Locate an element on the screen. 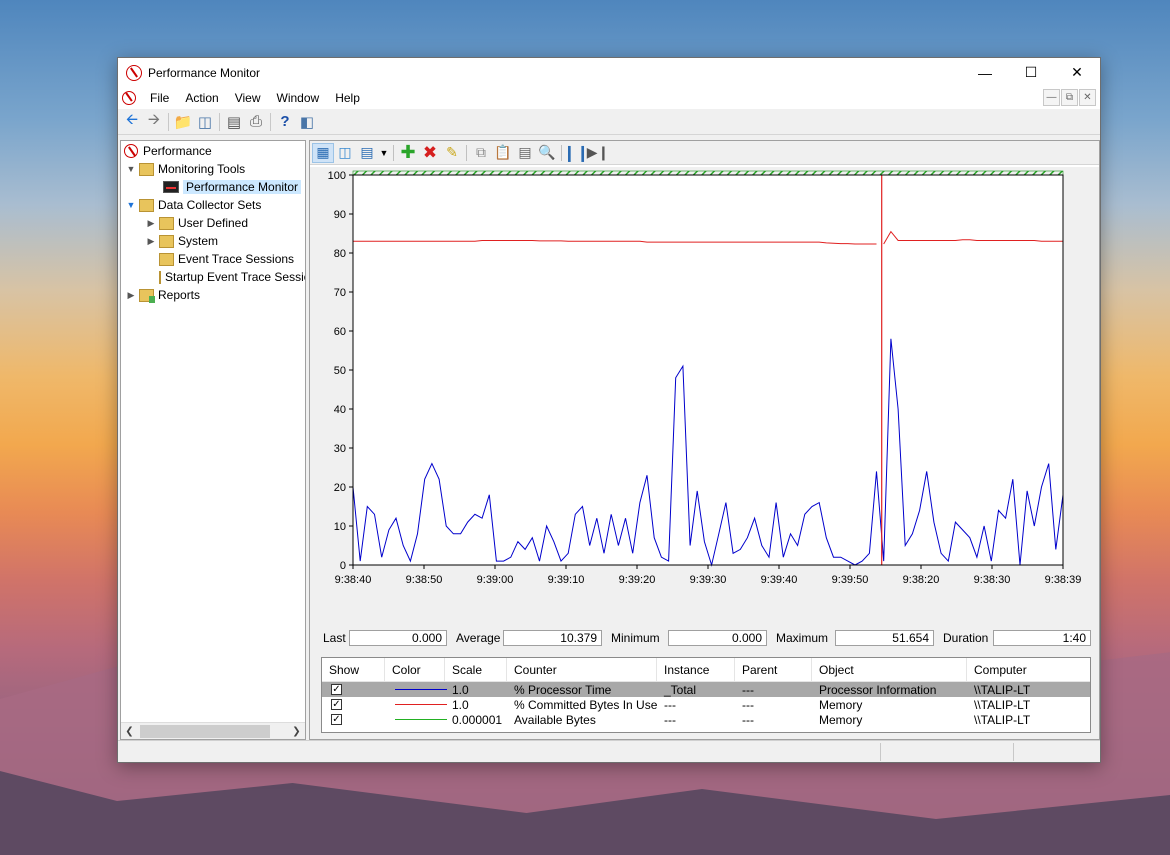 This screenshot has width=1170, height=855. tree-label: Monitoring Tools is located at coordinates (202, 169).